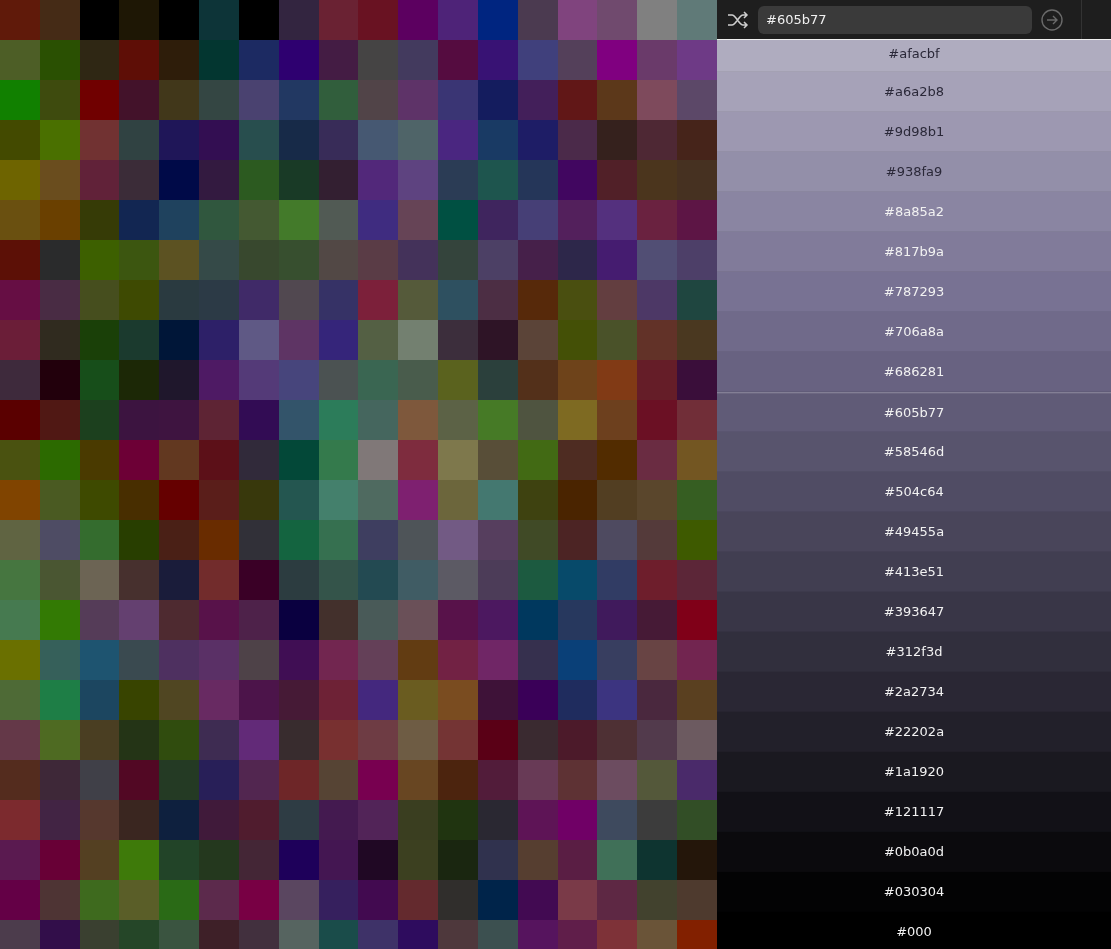 This screenshot has height=949, width=1111. What do you see at coordinates (914, 572) in the screenshot?
I see `color-shade-item: #413e51` at bounding box center [914, 572].